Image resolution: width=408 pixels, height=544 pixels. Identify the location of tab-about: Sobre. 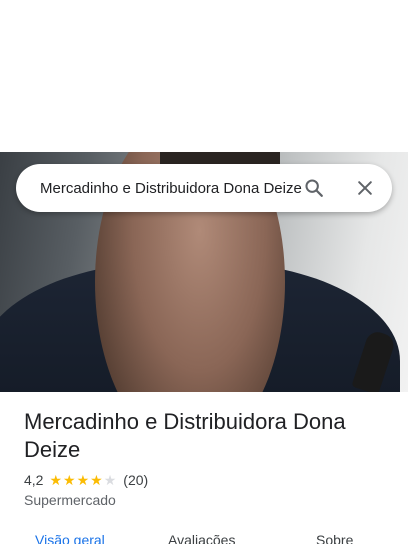
(334, 538).